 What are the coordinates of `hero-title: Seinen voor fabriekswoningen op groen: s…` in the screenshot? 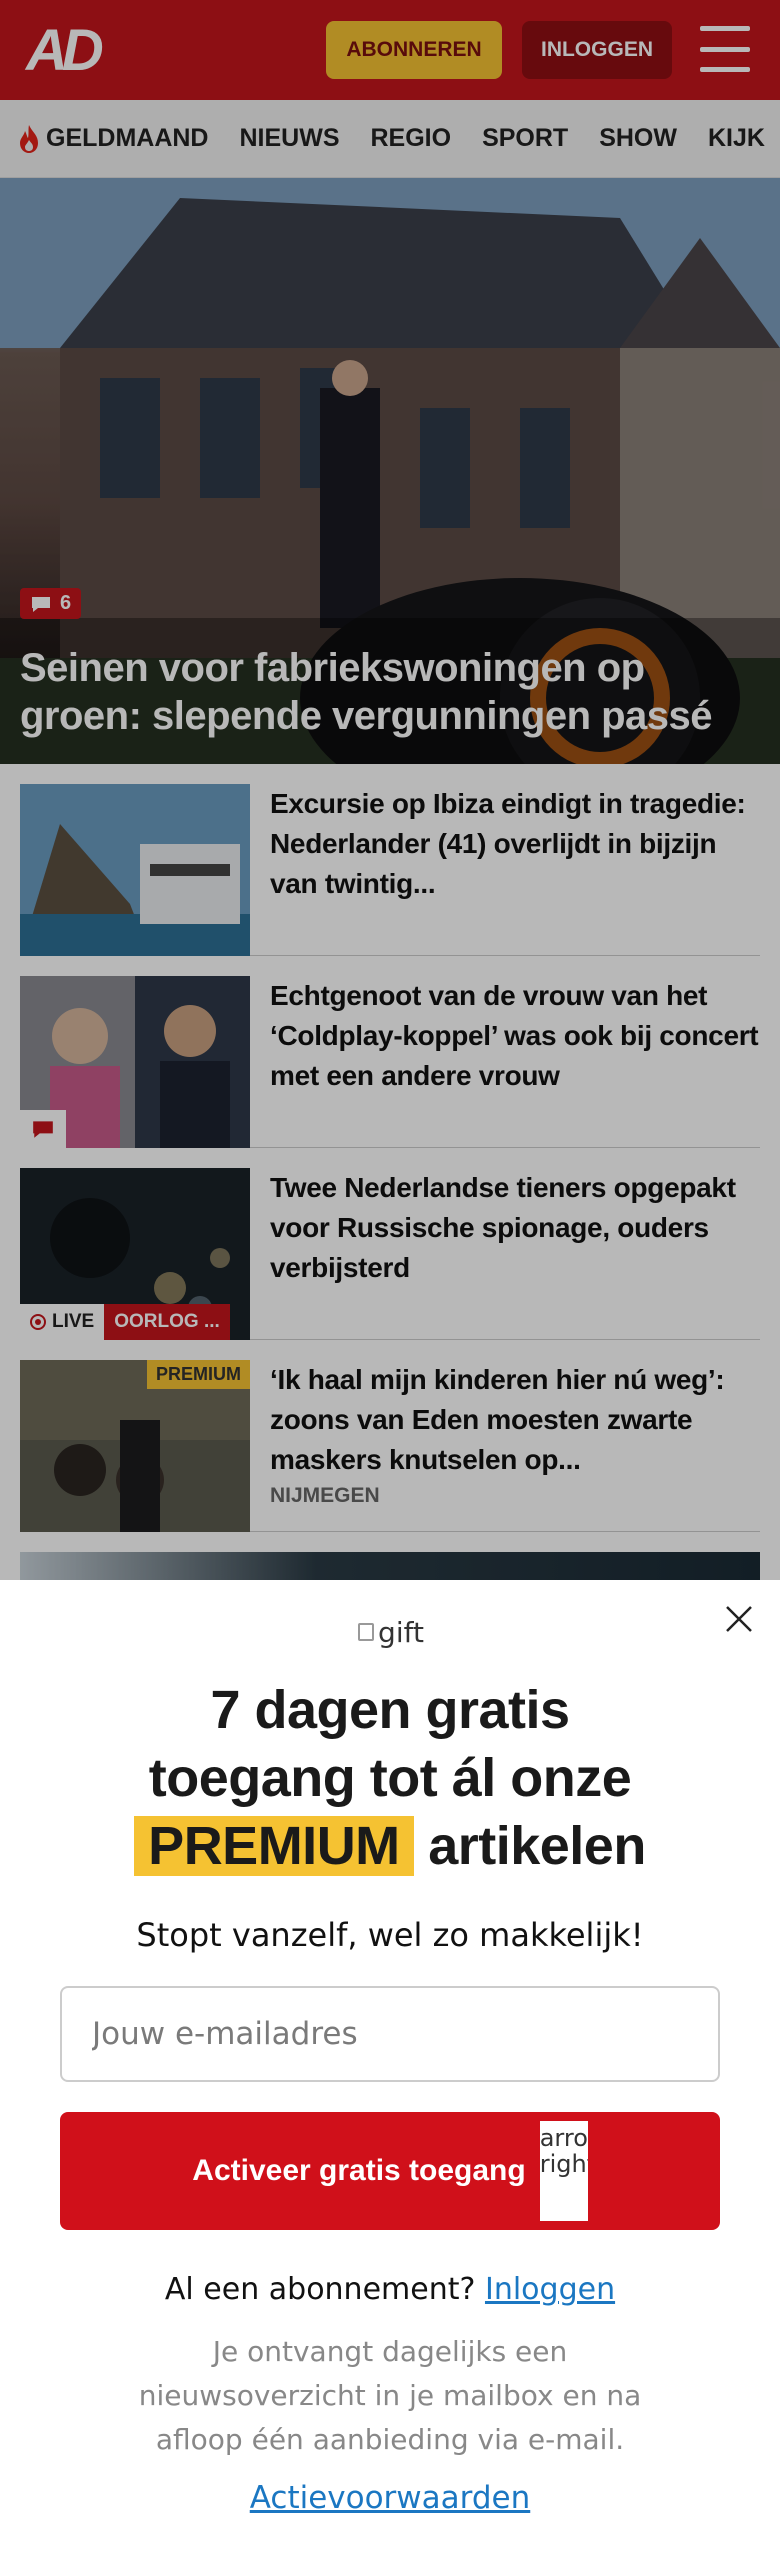 It's located at (390, 692).